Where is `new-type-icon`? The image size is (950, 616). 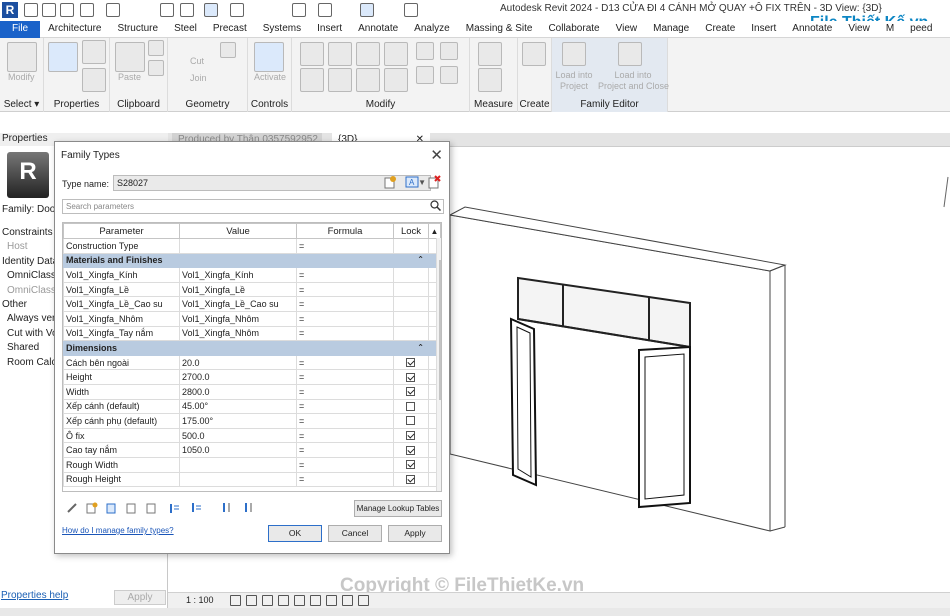 new-type-icon is located at coordinates (390, 182).